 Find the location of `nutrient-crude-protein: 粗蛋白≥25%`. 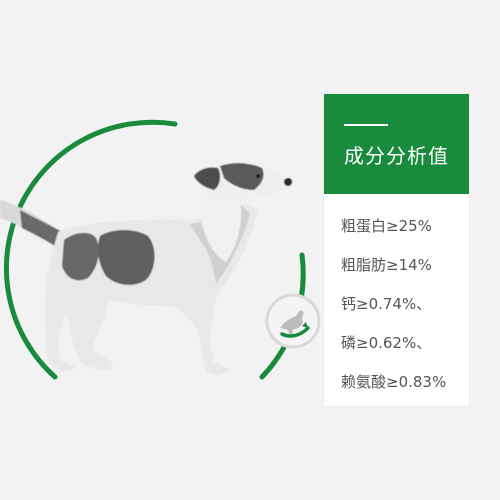

nutrient-crude-protein: 粗蛋白≥25% is located at coordinates (386, 226).